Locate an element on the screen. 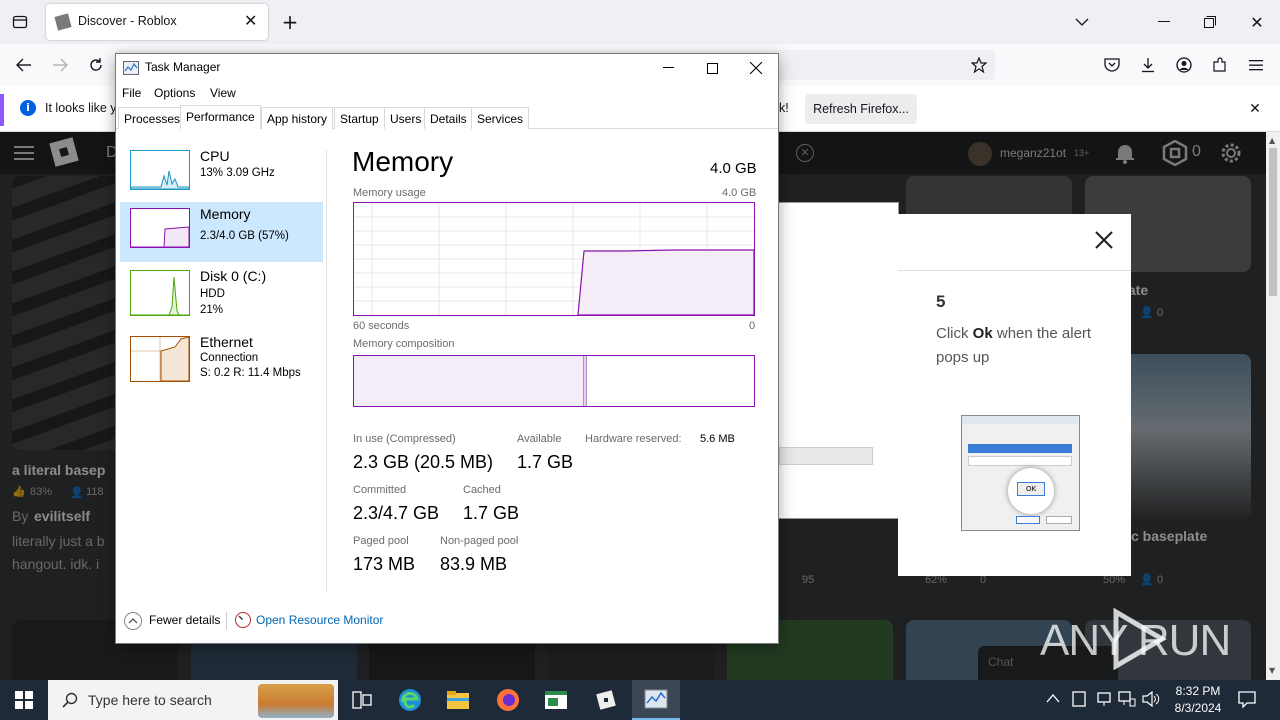  committed-value: 2.3/4.7 GB is located at coordinates (396, 513).